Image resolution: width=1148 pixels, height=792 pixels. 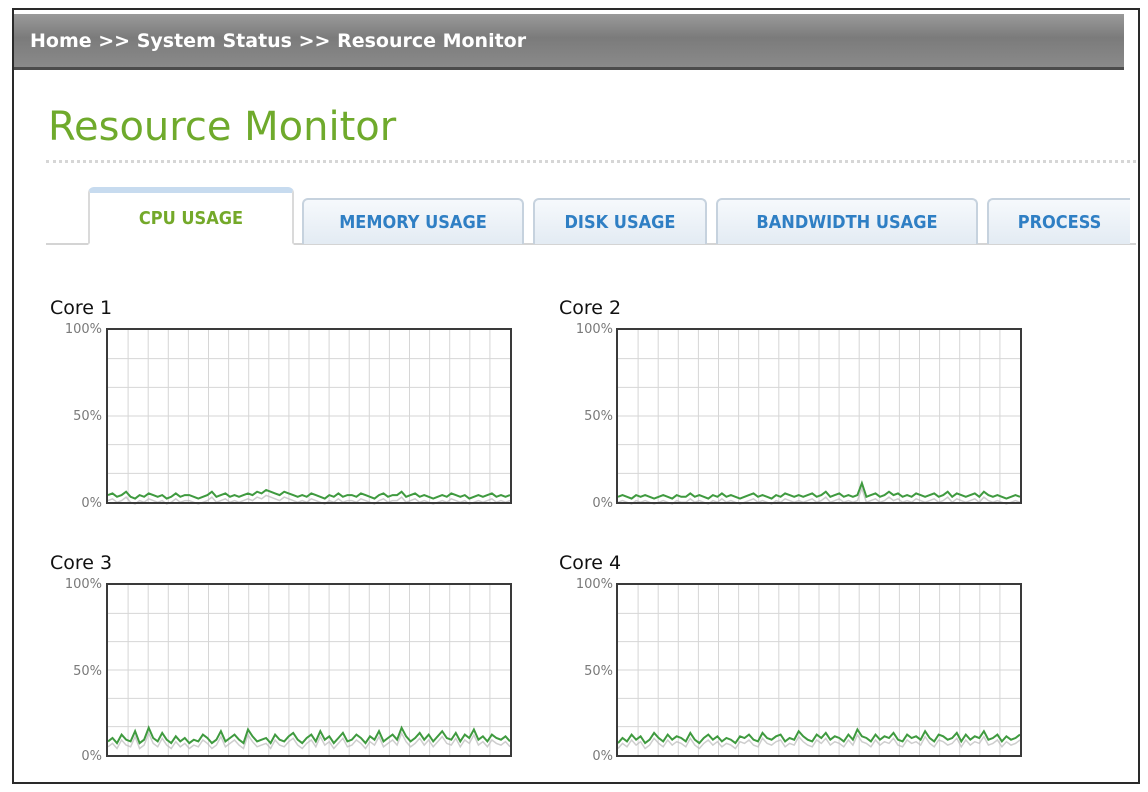 I want to click on breadcrumb-home-link: Home, so click(x=61, y=41).